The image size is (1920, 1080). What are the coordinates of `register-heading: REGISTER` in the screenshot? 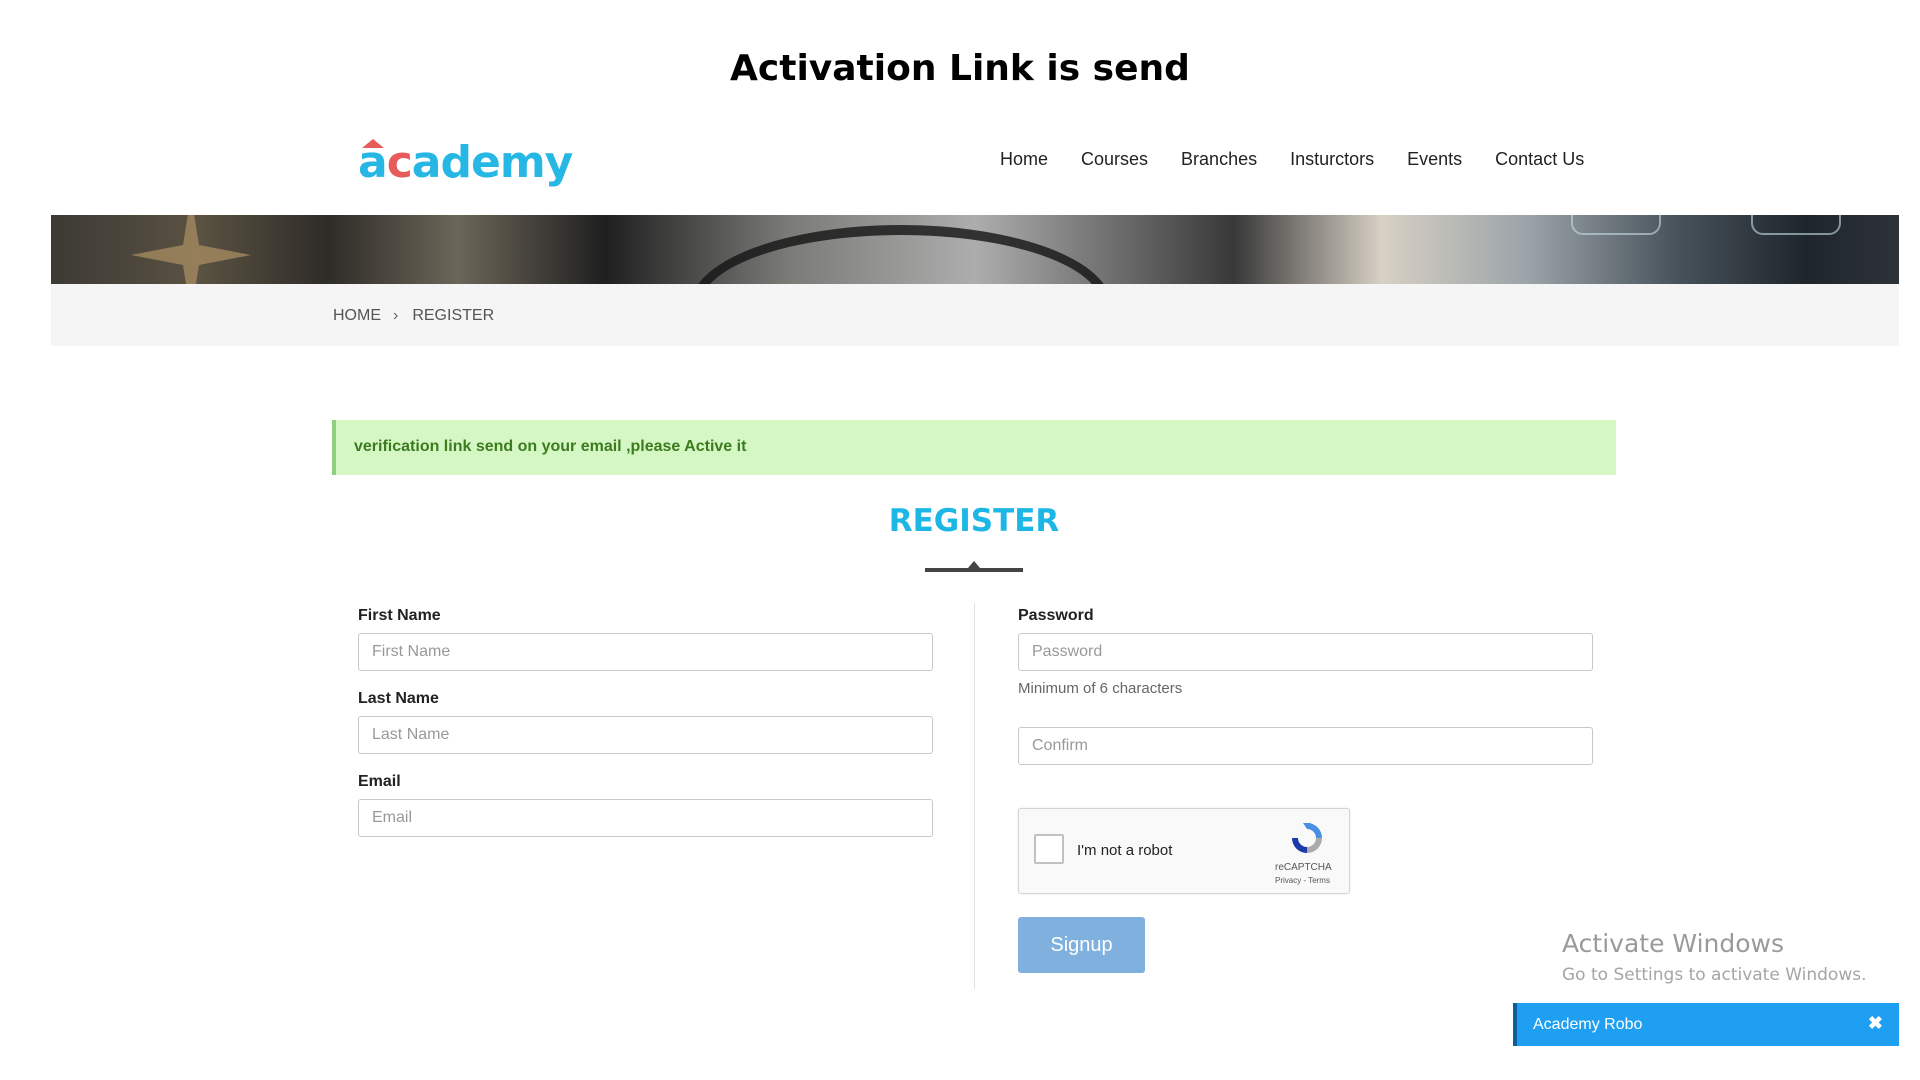 It's located at (974, 521).